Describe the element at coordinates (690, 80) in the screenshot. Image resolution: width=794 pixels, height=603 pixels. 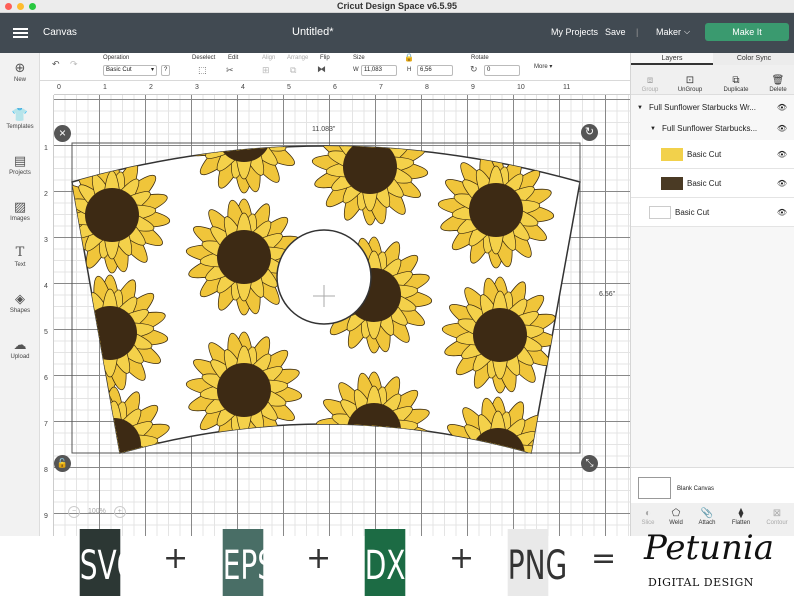
I see `ungroup-icon: ⊡` at that location.